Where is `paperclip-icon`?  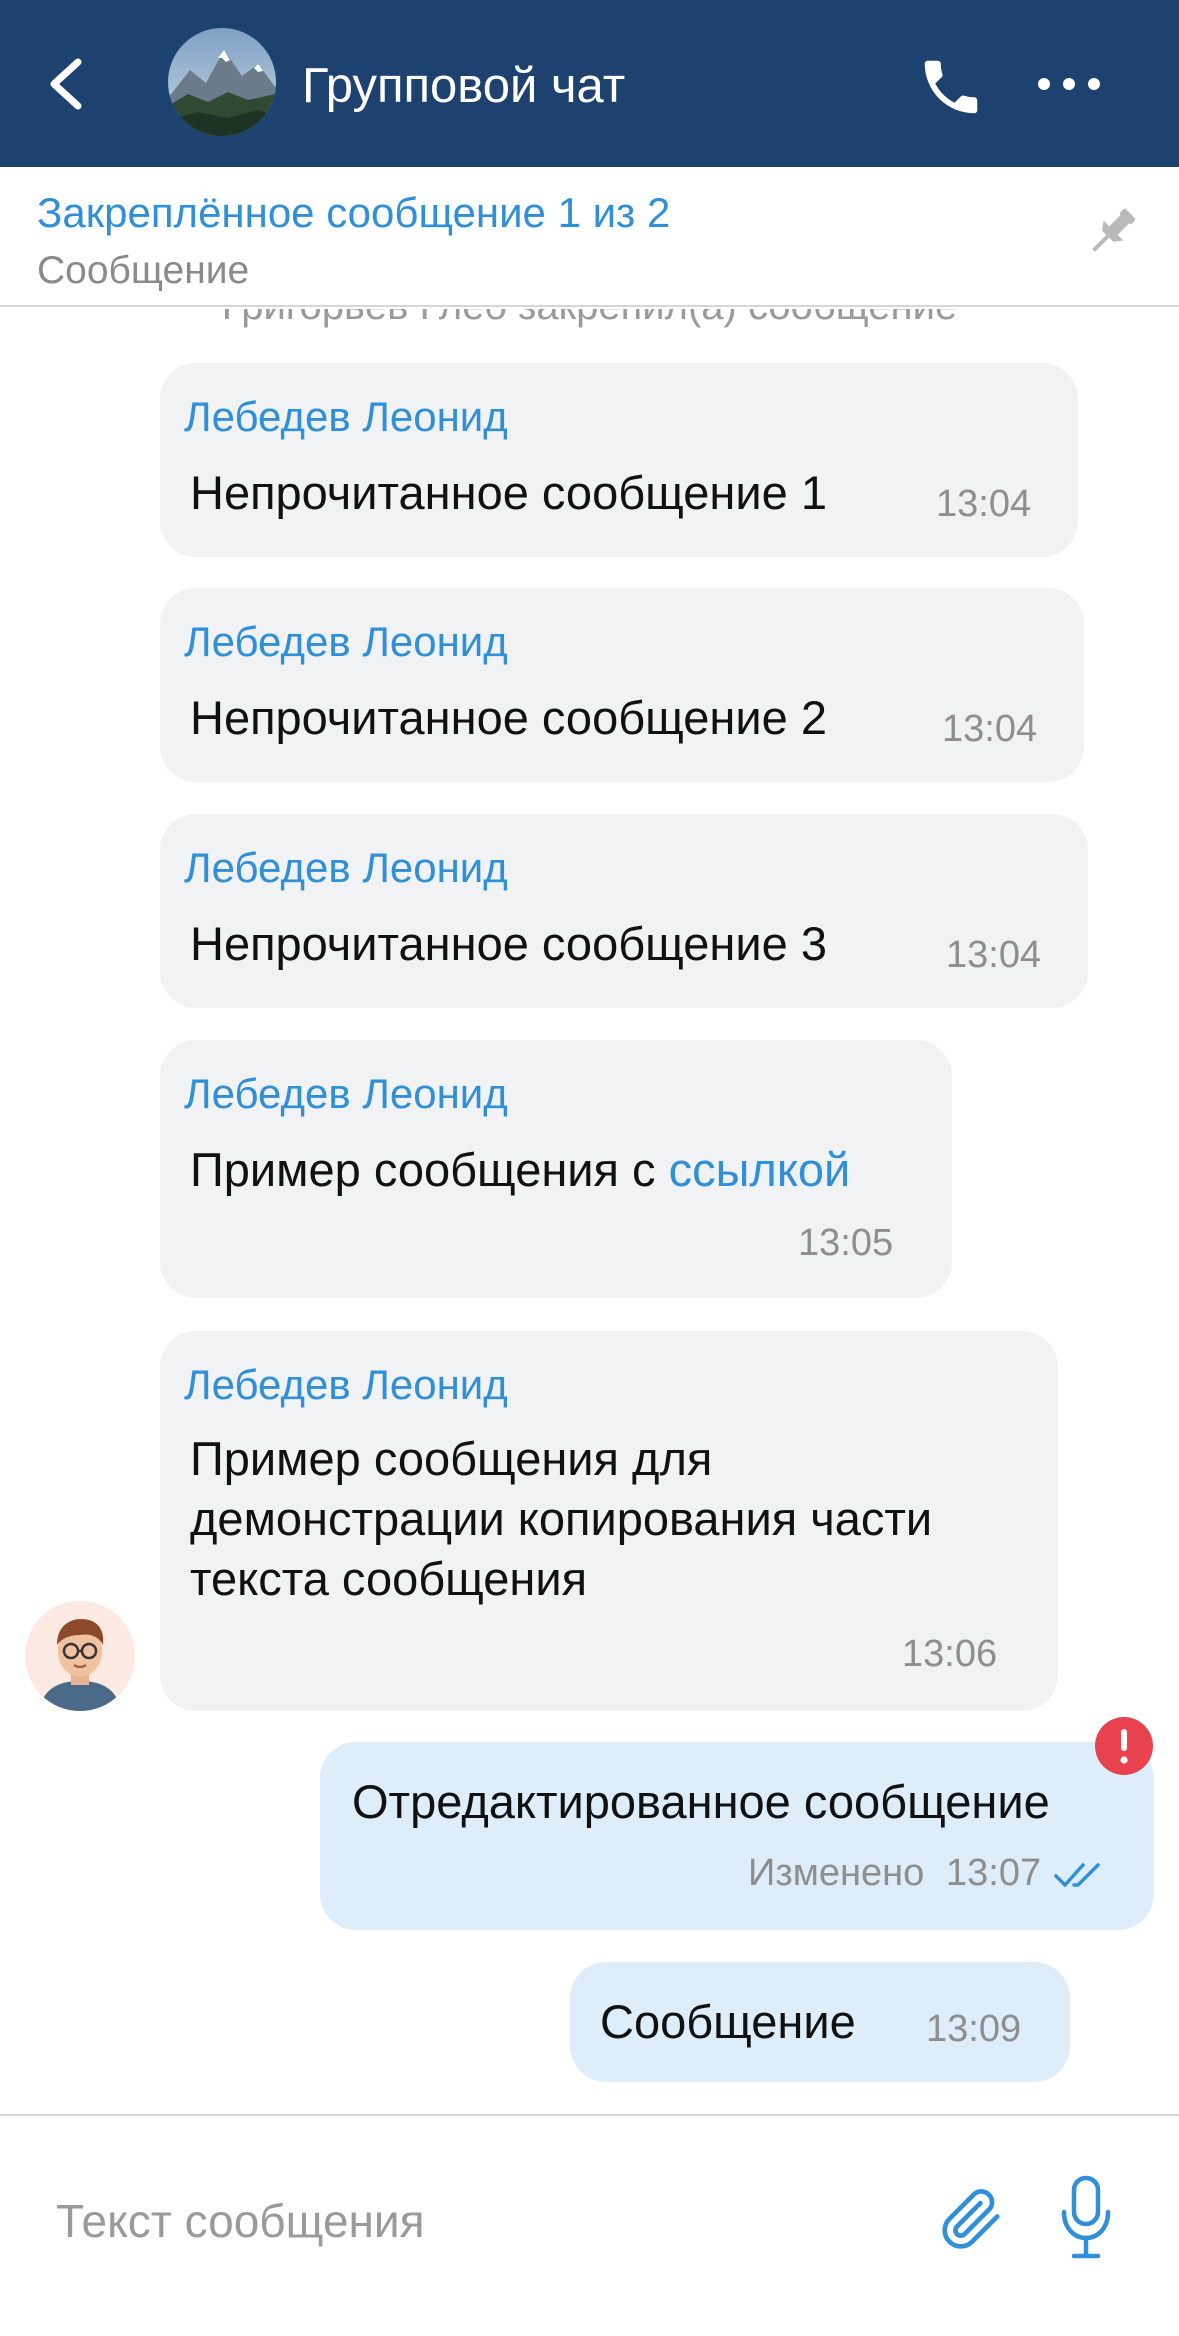 paperclip-icon is located at coordinates (971, 2219).